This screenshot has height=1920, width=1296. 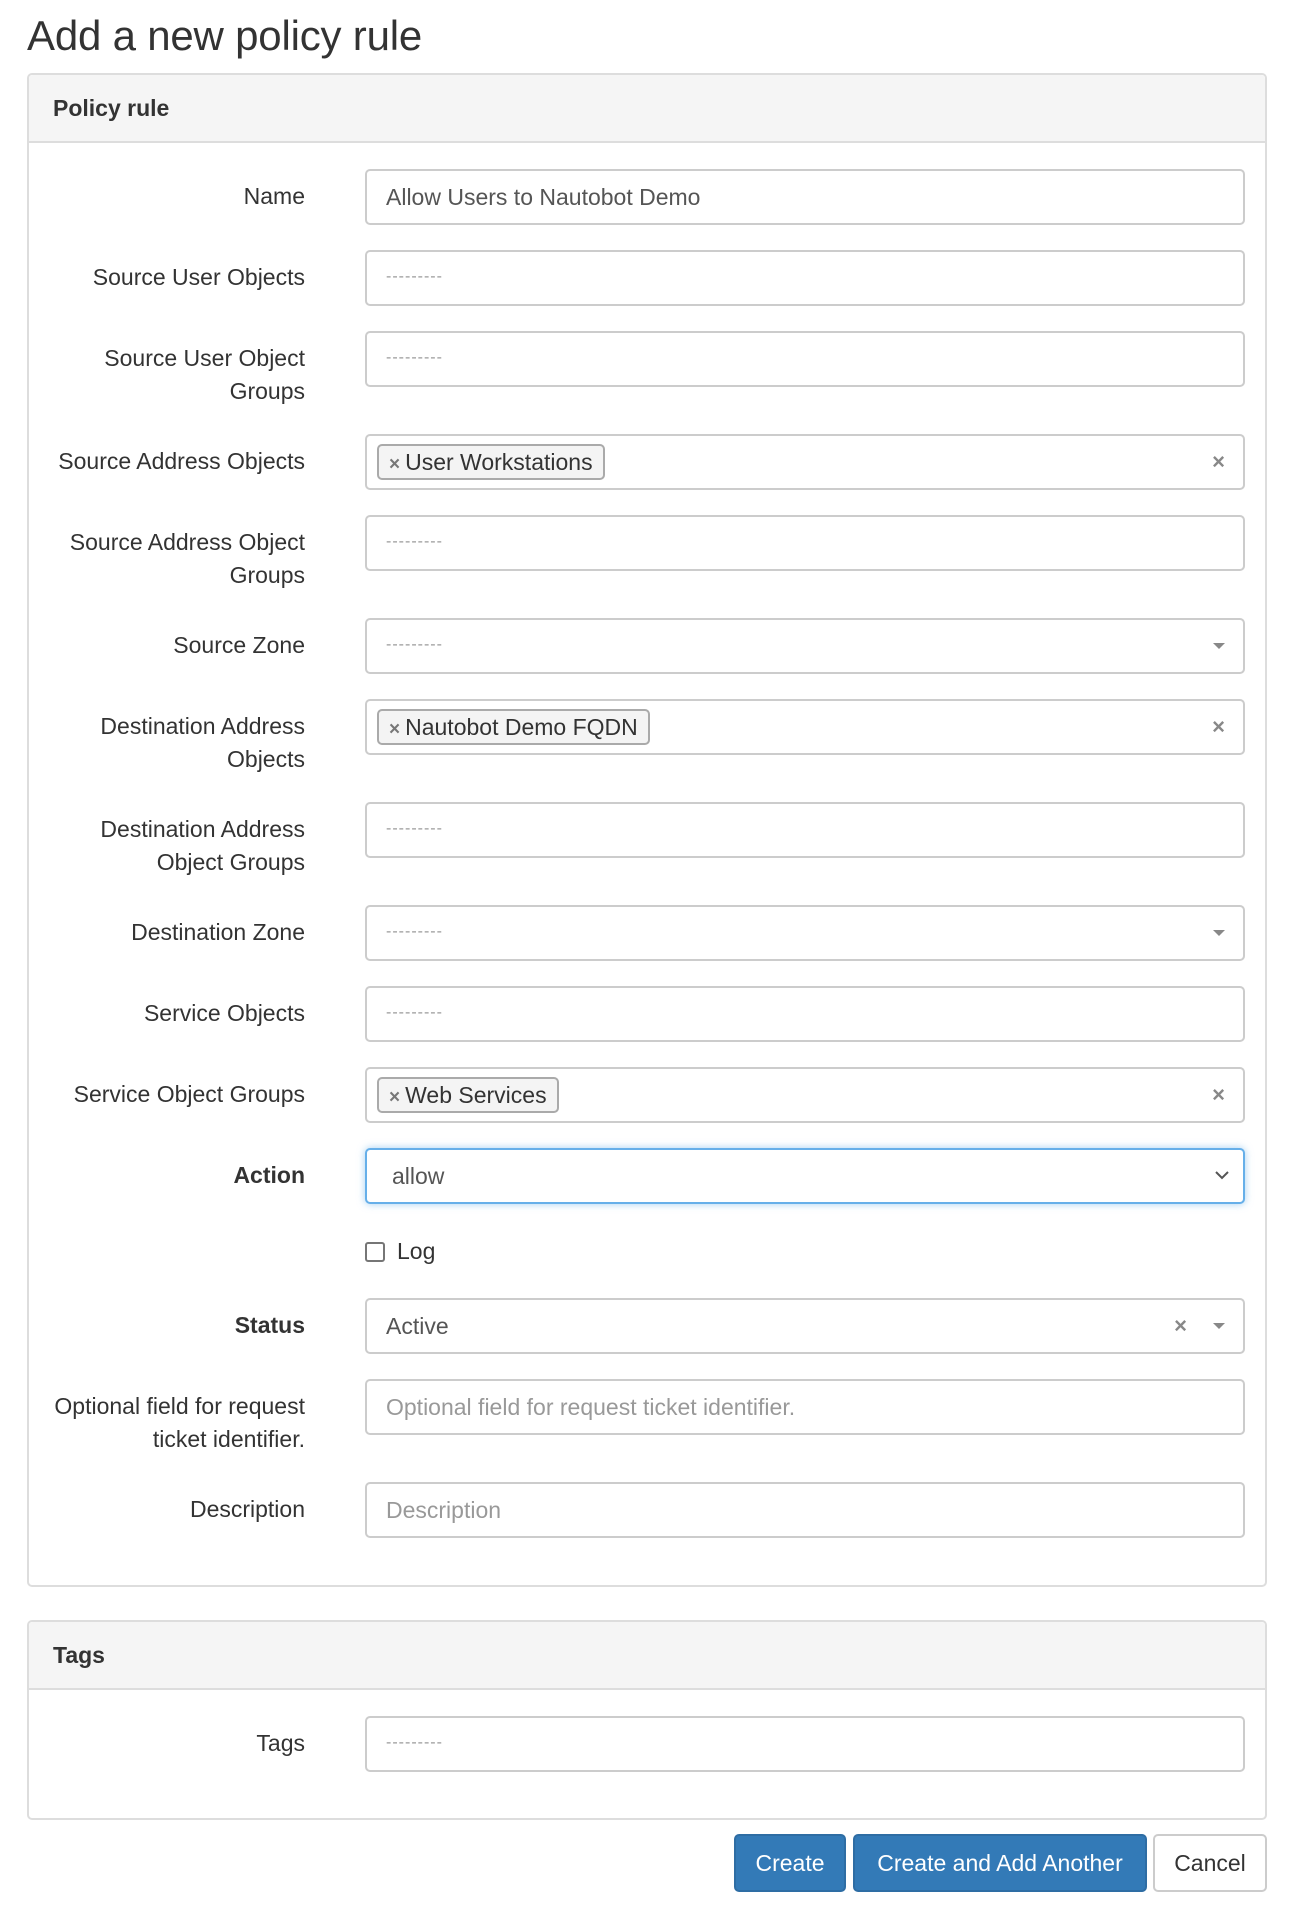 I want to click on destination-zone-select: ---------, so click(x=805, y=933).